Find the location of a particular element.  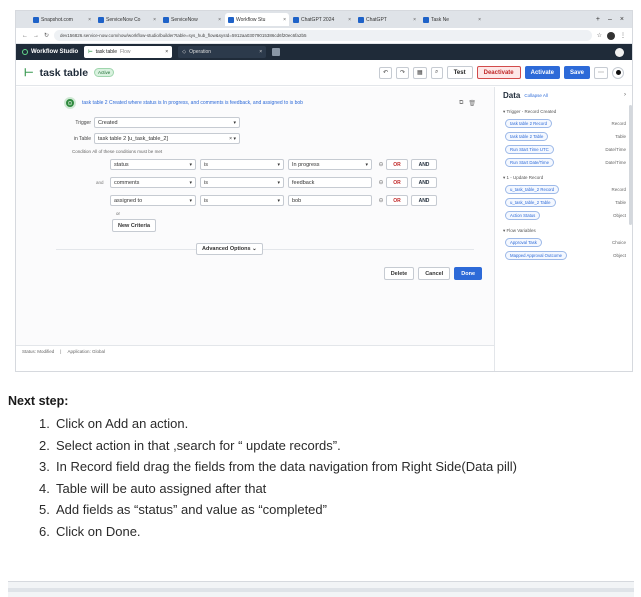

save-button: Save is located at coordinates (576, 72).